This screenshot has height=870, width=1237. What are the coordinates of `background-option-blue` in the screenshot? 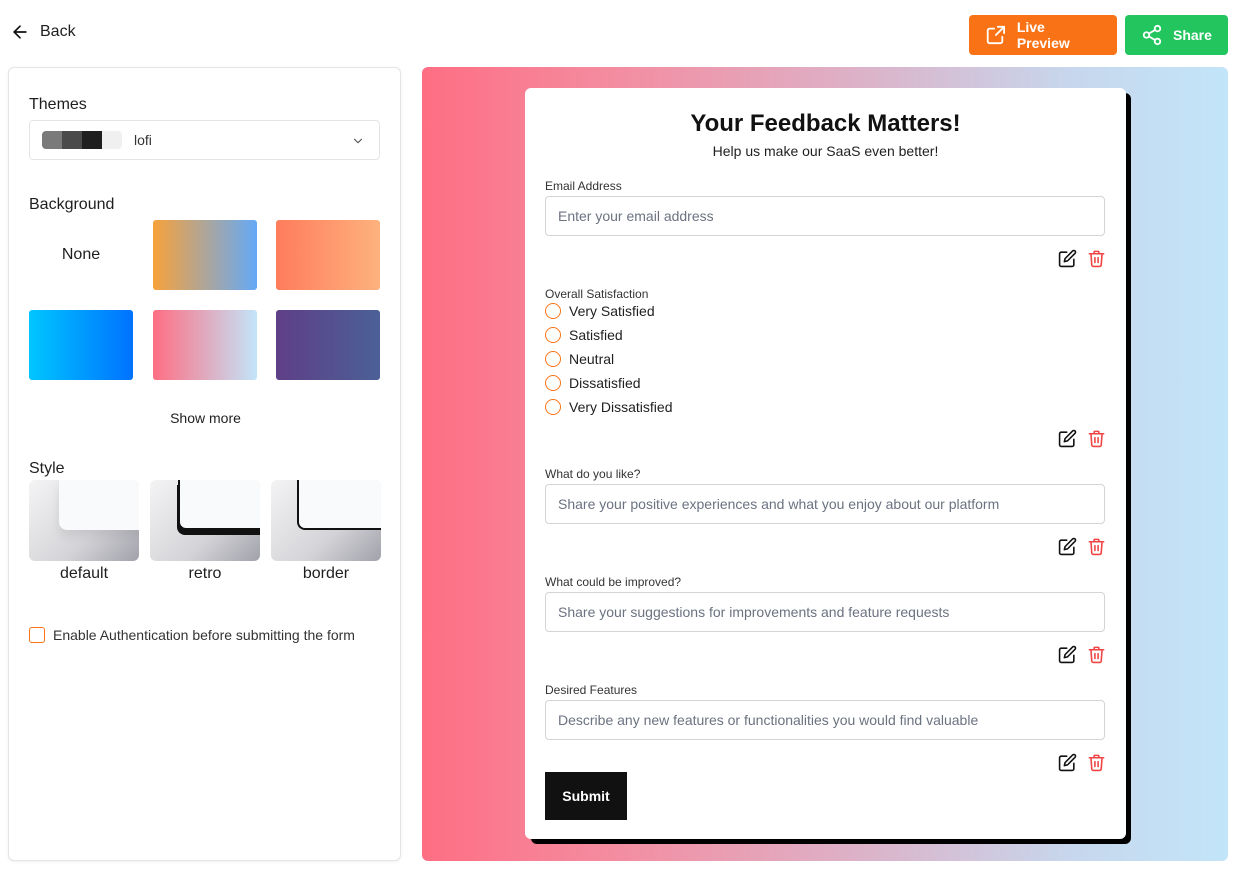 It's located at (81, 345).